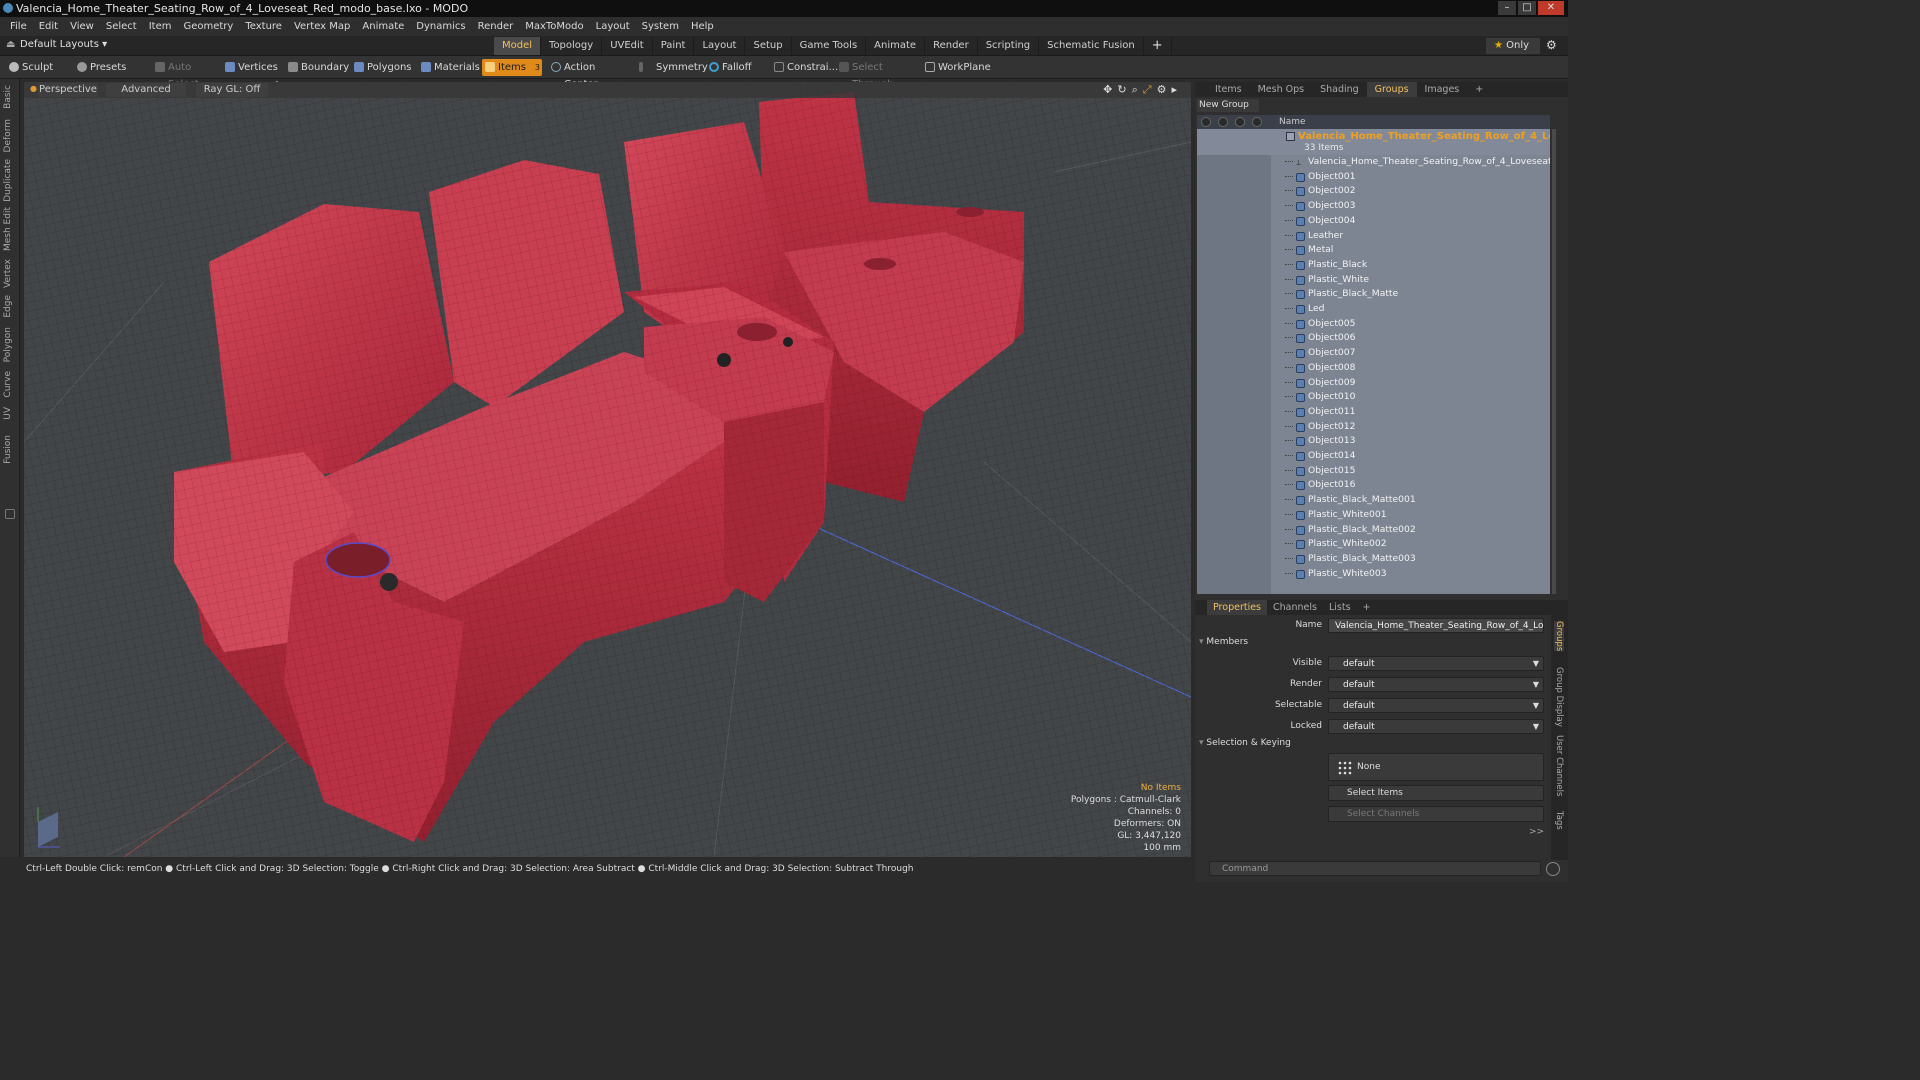  Describe the element at coordinates (8, 384) in the screenshot. I see `tab-curve: Curve` at that location.